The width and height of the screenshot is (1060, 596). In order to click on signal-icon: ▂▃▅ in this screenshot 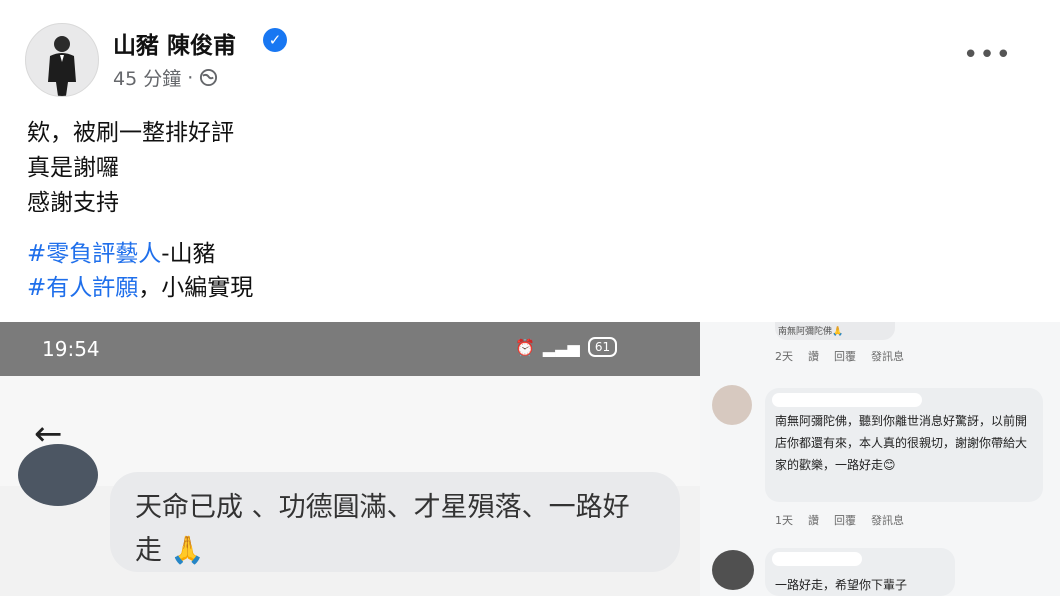, I will do `click(561, 347)`.